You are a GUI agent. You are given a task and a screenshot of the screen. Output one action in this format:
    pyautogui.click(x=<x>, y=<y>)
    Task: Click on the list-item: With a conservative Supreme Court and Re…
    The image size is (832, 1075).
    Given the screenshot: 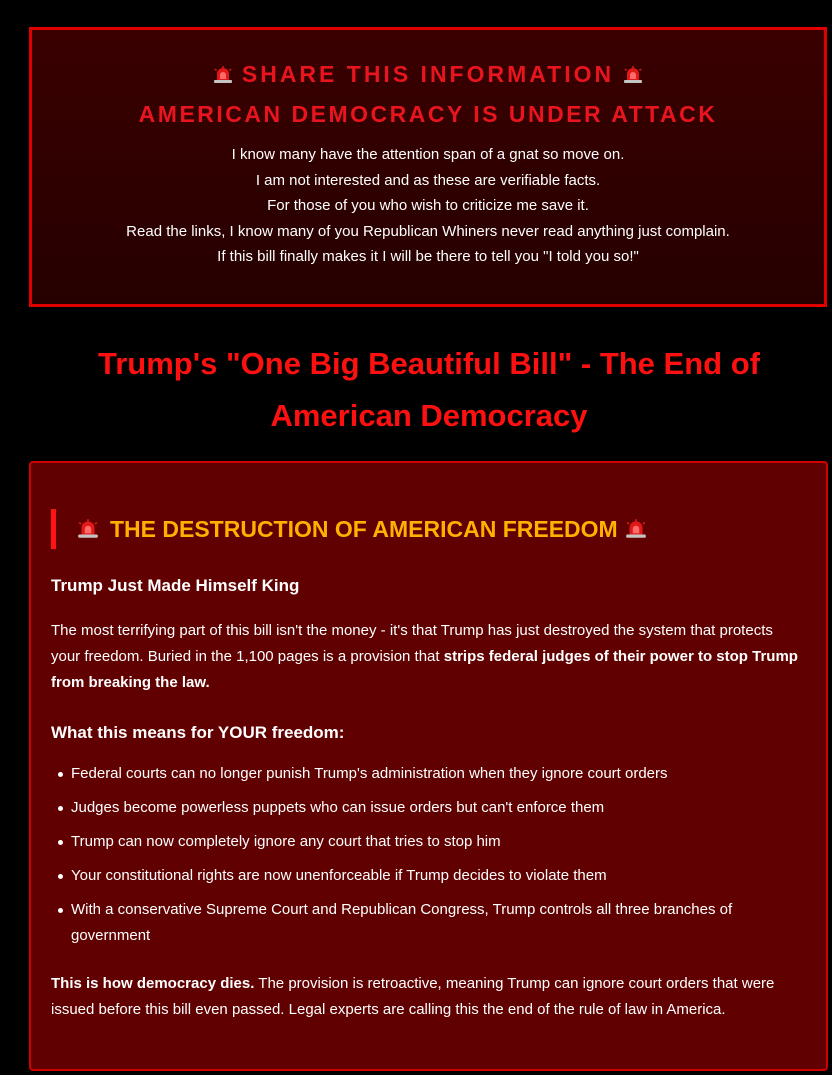 What is the action you would take?
    pyautogui.click(x=431, y=923)
    